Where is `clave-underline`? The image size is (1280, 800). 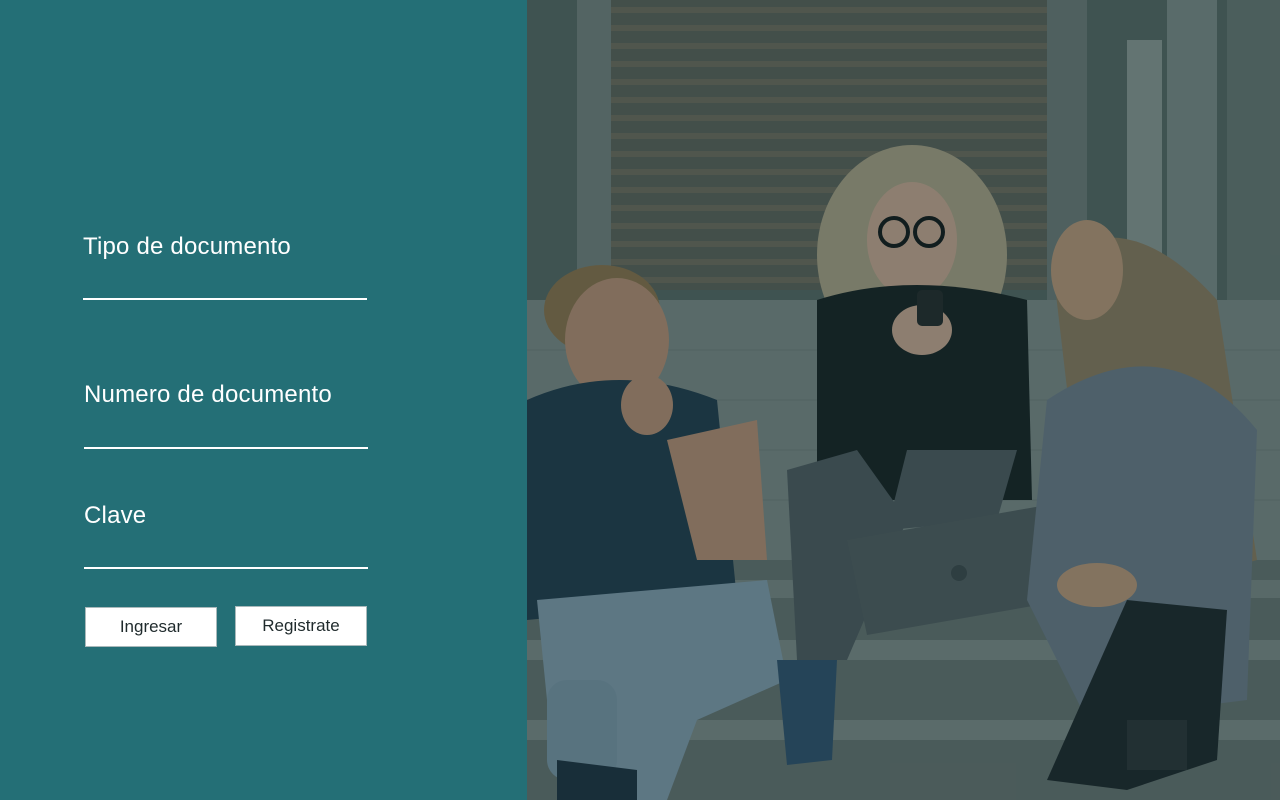 clave-underline is located at coordinates (226, 568).